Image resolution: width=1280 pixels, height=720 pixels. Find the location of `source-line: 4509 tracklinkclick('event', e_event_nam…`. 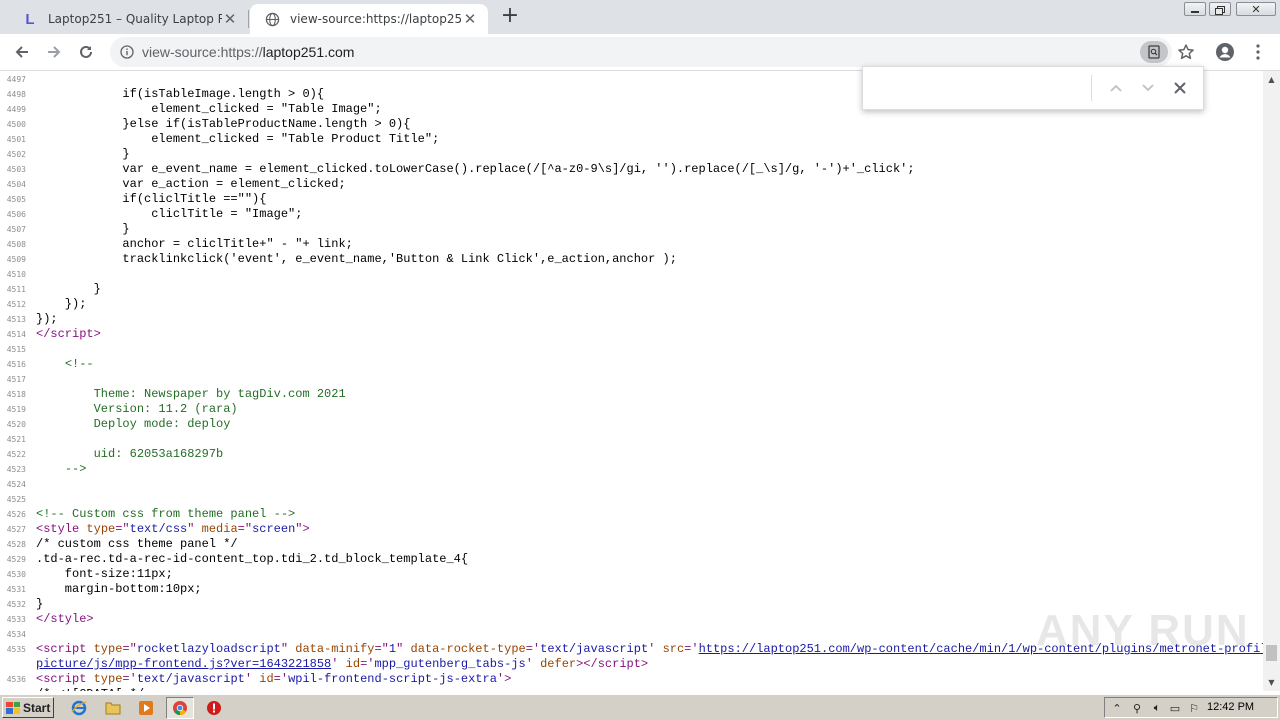

source-line: 4509 tracklinkclick('event', e_event_nam… is located at coordinates (631, 259).